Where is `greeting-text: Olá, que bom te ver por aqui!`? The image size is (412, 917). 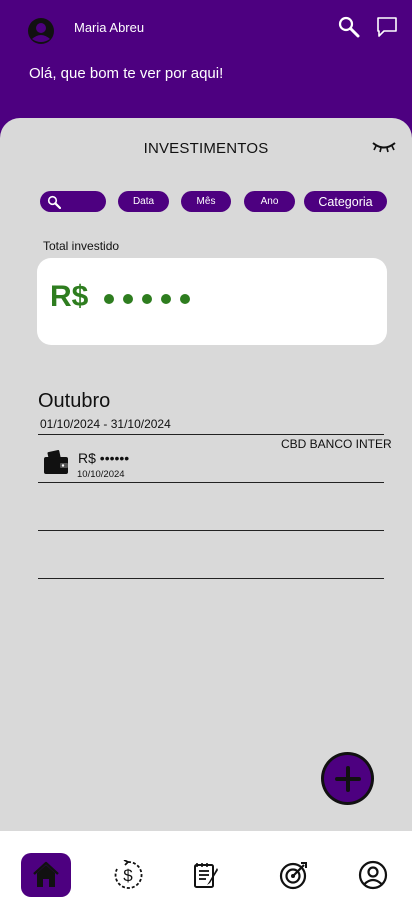 greeting-text: Olá, que bom te ver por aqui! is located at coordinates (126, 73).